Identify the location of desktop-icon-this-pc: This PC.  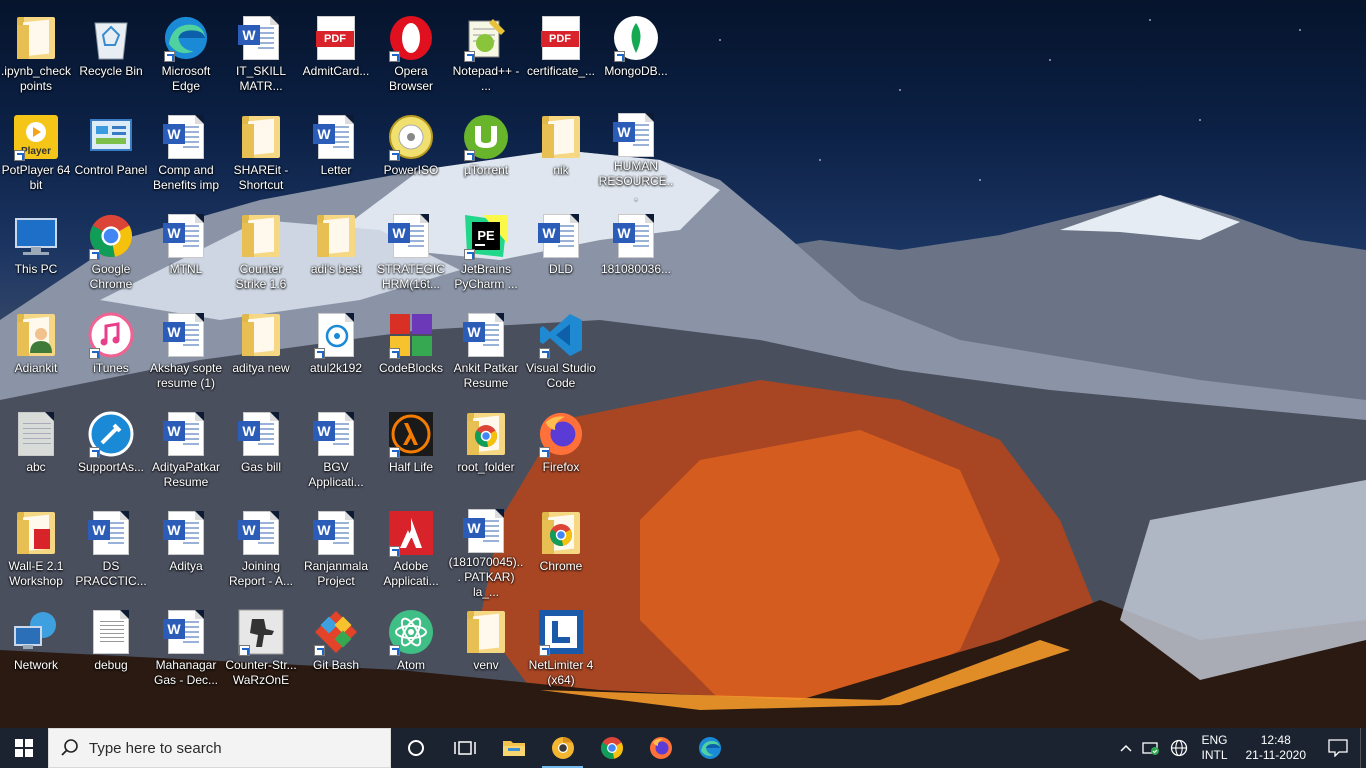
(36, 251).